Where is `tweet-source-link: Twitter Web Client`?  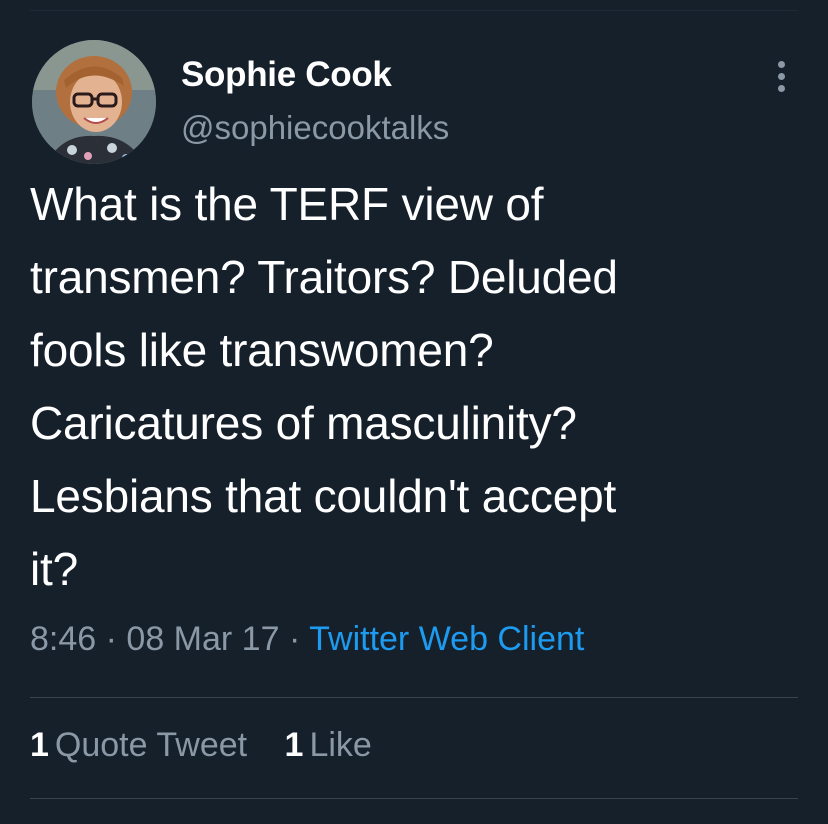 tweet-source-link: Twitter Web Client is located at coordinates (446, 639).